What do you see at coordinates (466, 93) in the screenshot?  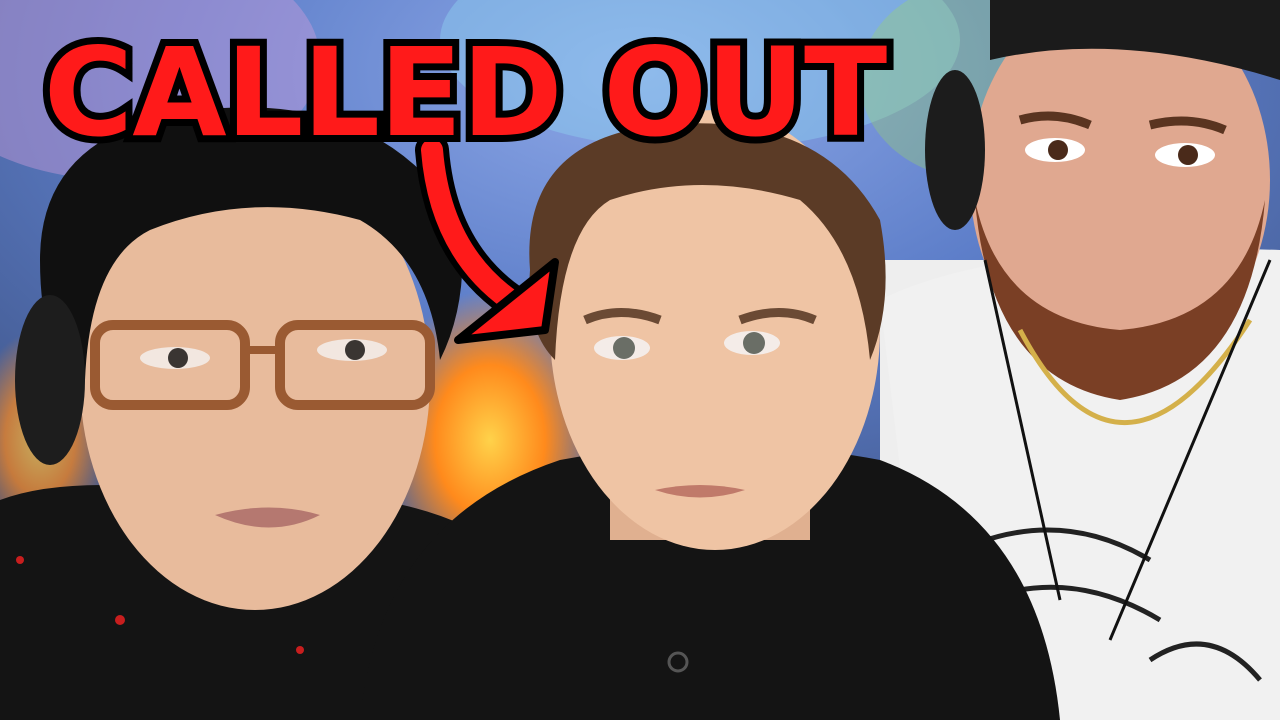 I see `headline-text: CALLED OUT` at bounding box center [466, 93].